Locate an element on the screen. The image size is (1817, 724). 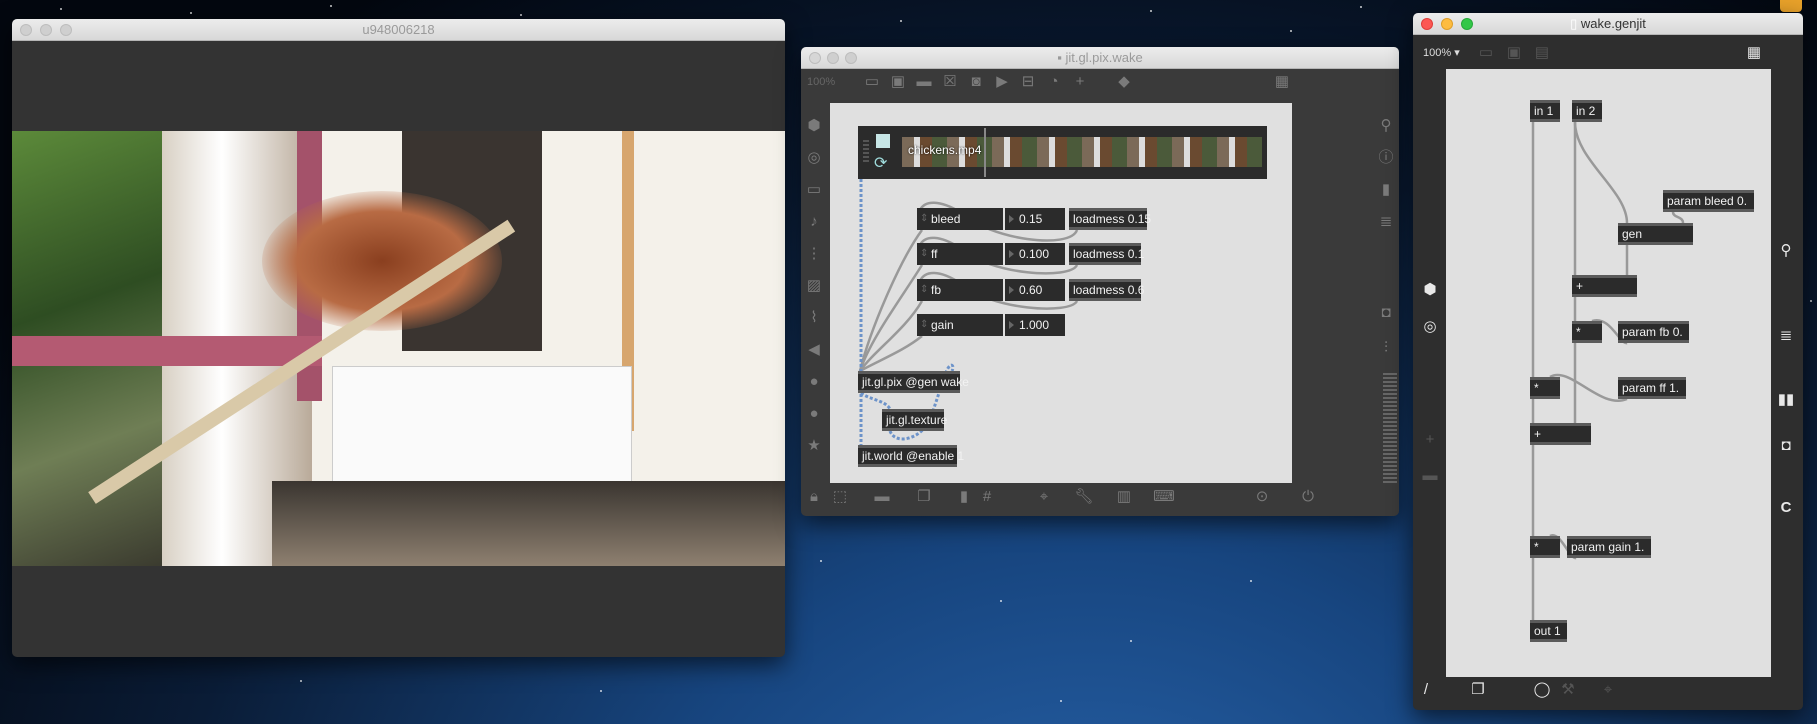
presentation-mode-icon: ⬚ is located at coordinates (840, 497).